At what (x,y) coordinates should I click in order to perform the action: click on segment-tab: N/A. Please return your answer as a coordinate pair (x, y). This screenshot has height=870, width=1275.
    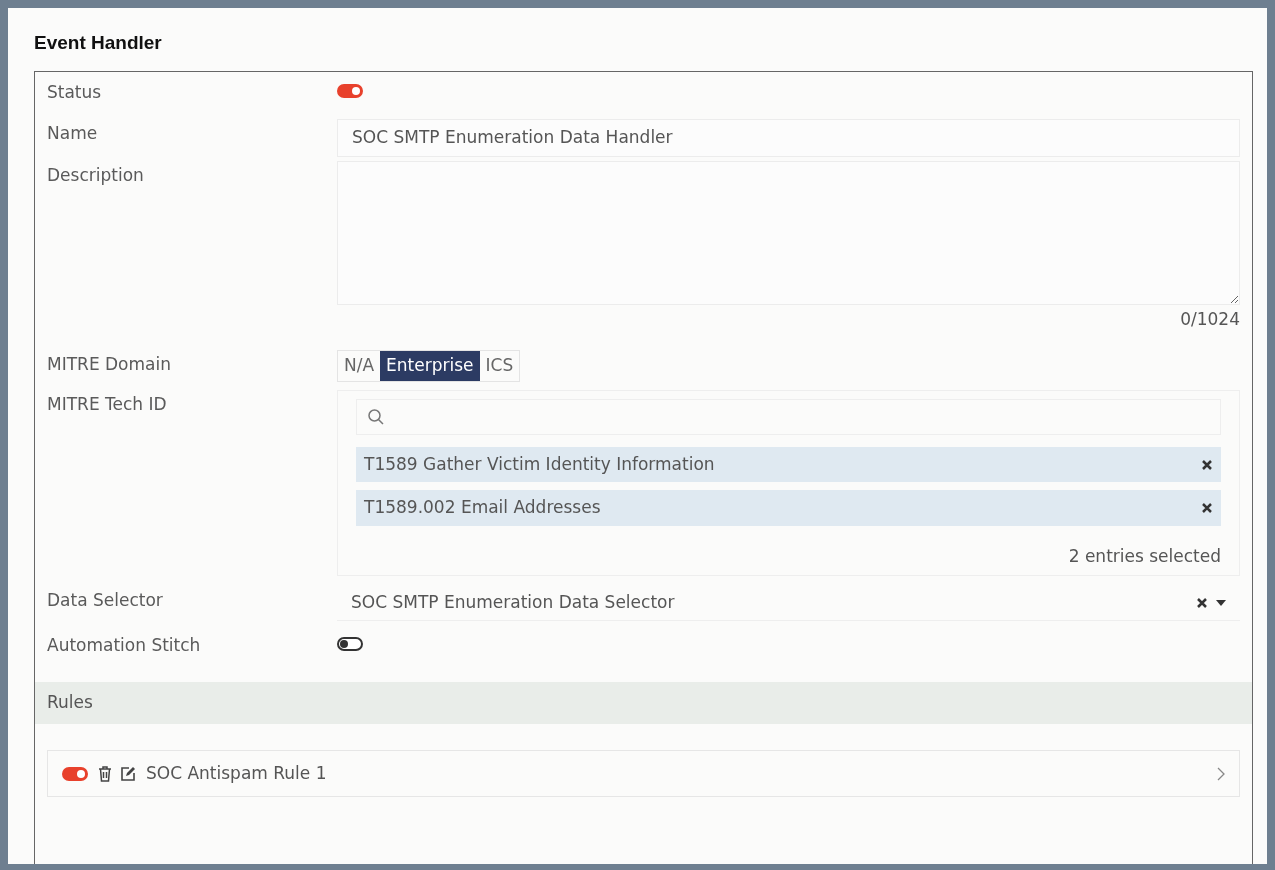
    Looking at the image, I should click on (359, 366).